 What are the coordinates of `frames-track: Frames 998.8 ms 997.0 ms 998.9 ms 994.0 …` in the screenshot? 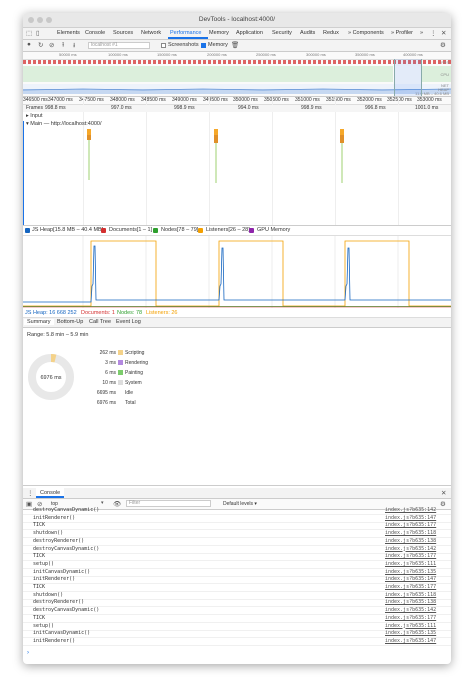 It's located at (237, 108).